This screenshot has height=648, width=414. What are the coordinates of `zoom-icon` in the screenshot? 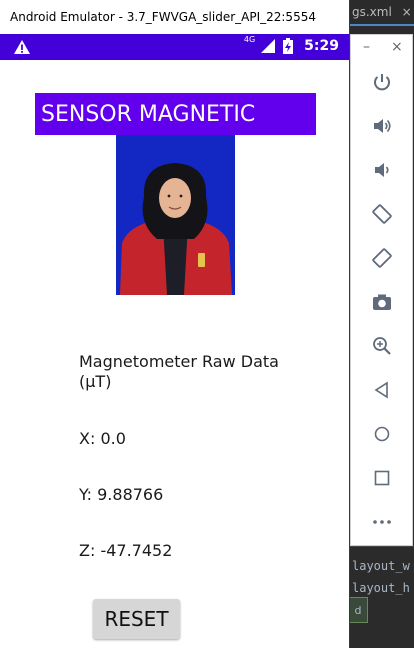 It's located at (382, 346).